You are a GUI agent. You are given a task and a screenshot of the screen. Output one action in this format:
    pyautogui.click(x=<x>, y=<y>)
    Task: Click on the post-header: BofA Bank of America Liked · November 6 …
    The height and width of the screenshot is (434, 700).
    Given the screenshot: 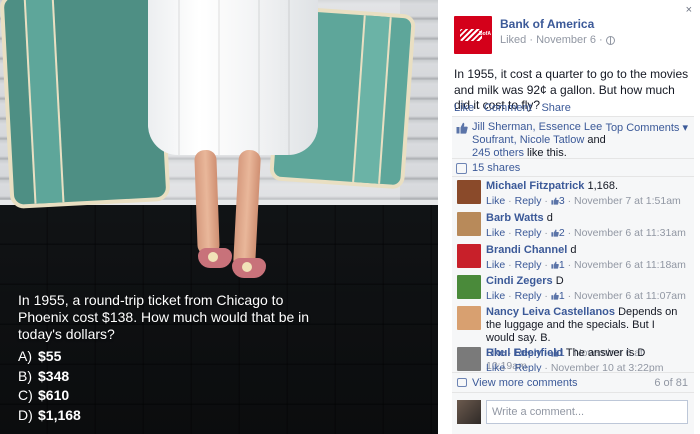 What is the action you would take?
    pyautogui.click(x=534, y=35)
    